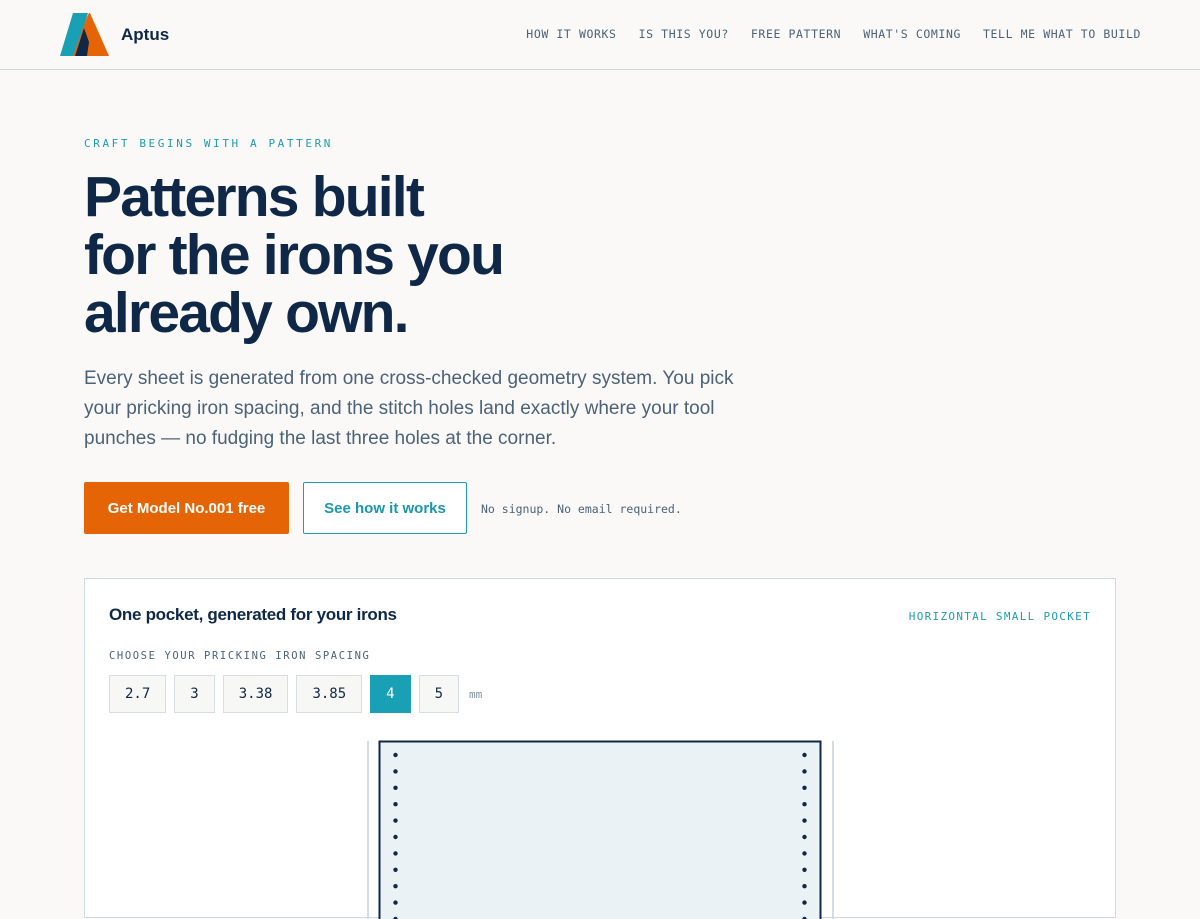 The height and width of the screenshot is (919, 1200). Describe the element at coordinates (600, 830) in the screenshot. I see `pocket-panel` at that location.